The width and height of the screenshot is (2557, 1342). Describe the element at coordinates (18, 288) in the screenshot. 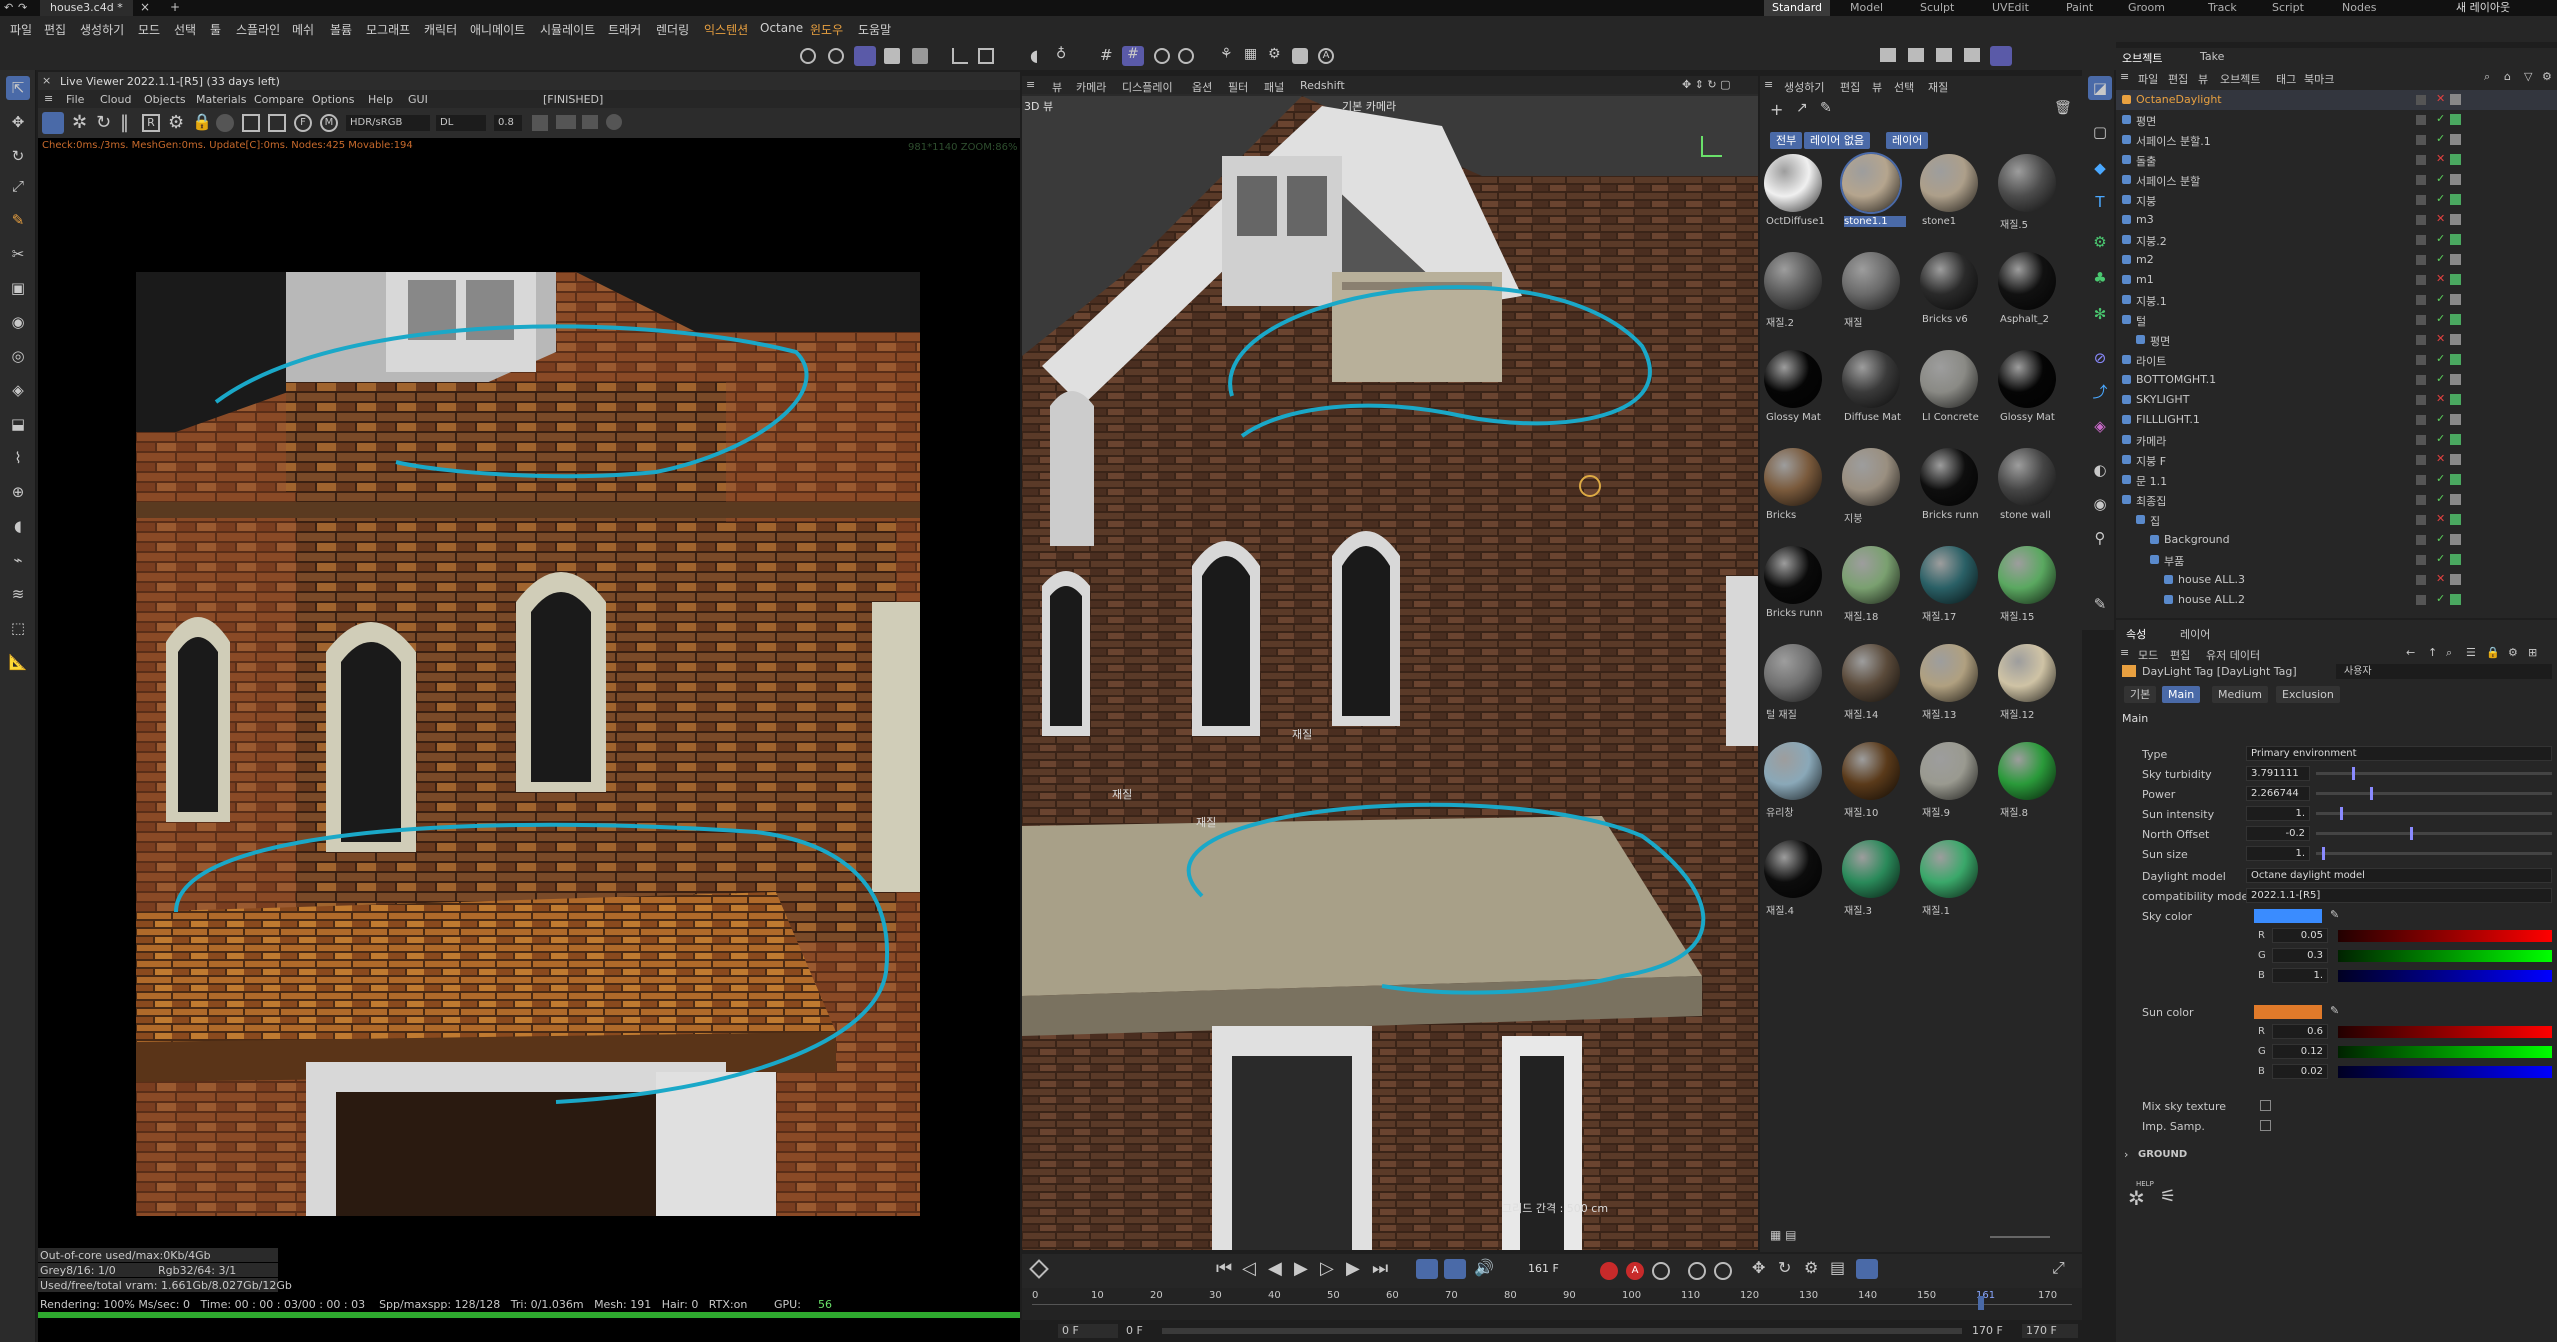

I see `box-tool-icon: ▣` at that location.